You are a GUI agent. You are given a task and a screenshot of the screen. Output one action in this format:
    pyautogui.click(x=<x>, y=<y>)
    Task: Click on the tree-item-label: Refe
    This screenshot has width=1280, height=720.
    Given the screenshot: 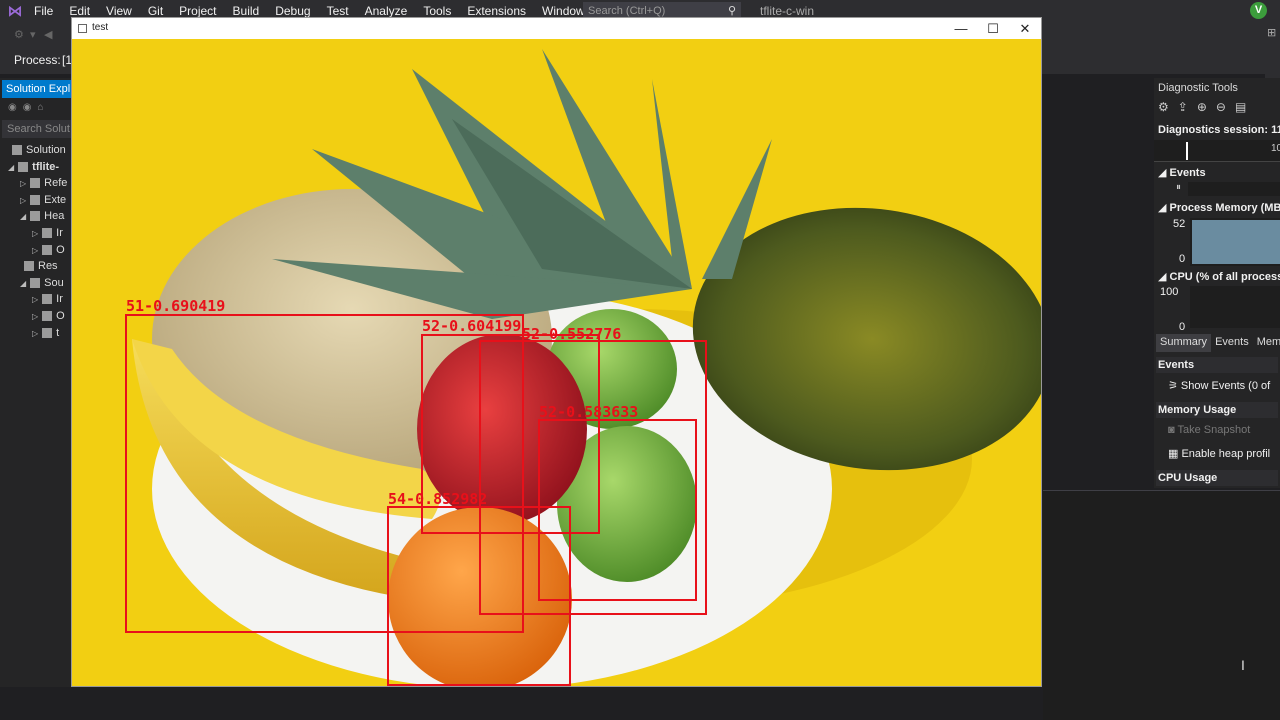 What is the action you would take?
    pyautogui.click(x=56, y=183)
    